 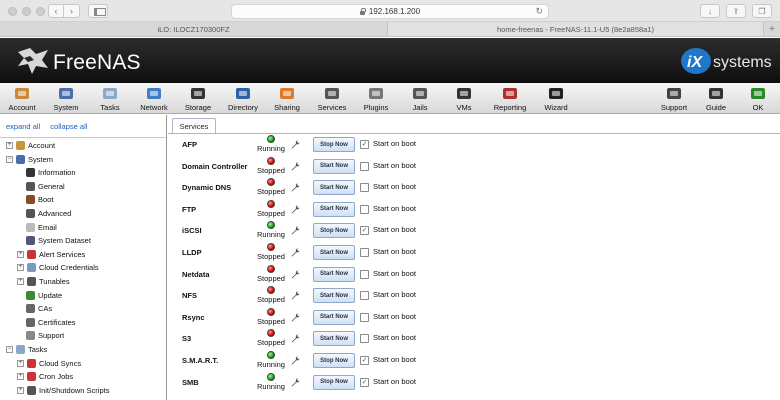 What do you see at coordinates (49, 363) in the screenshot?
I see `tree-item-cloud-syncs: + Cloud Syncs` at bounding box center [49, 363].